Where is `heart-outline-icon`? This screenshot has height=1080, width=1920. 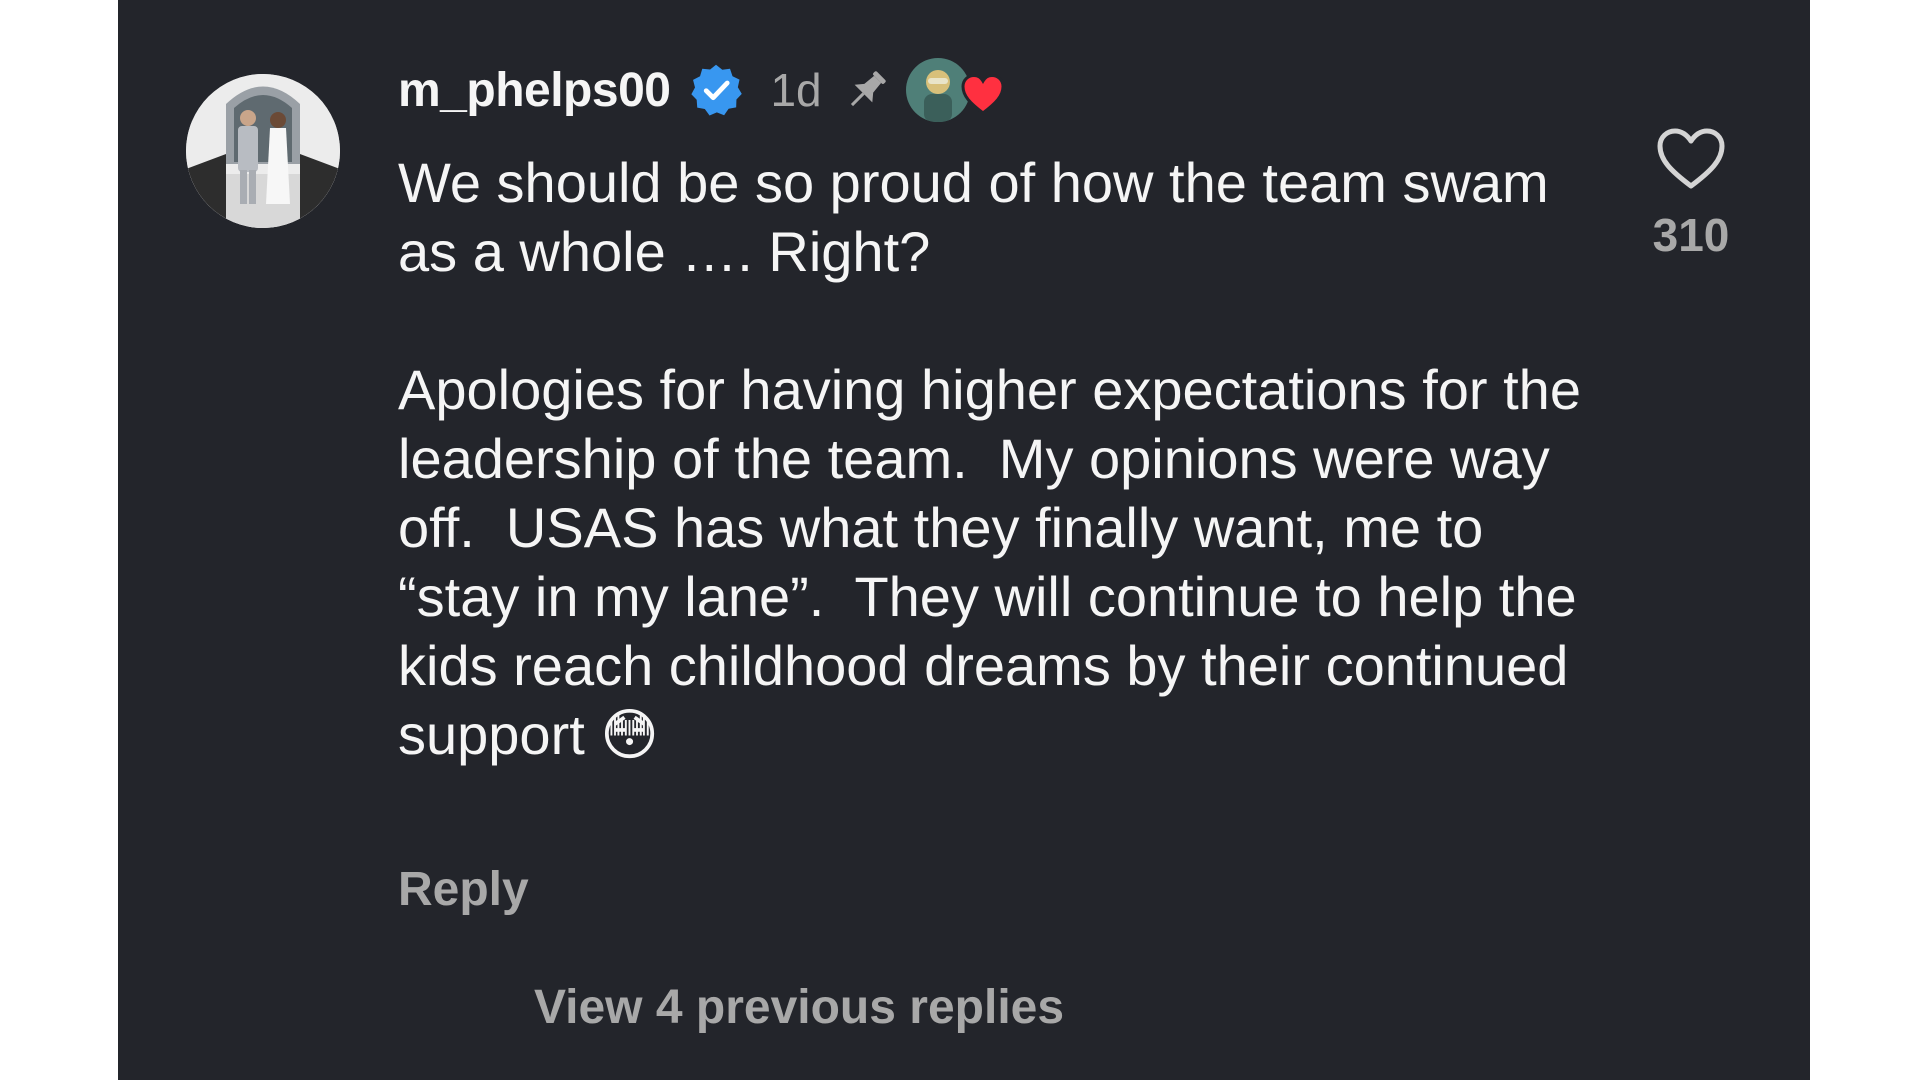 heart-outline-icon is located at coordinates (1691, 159).